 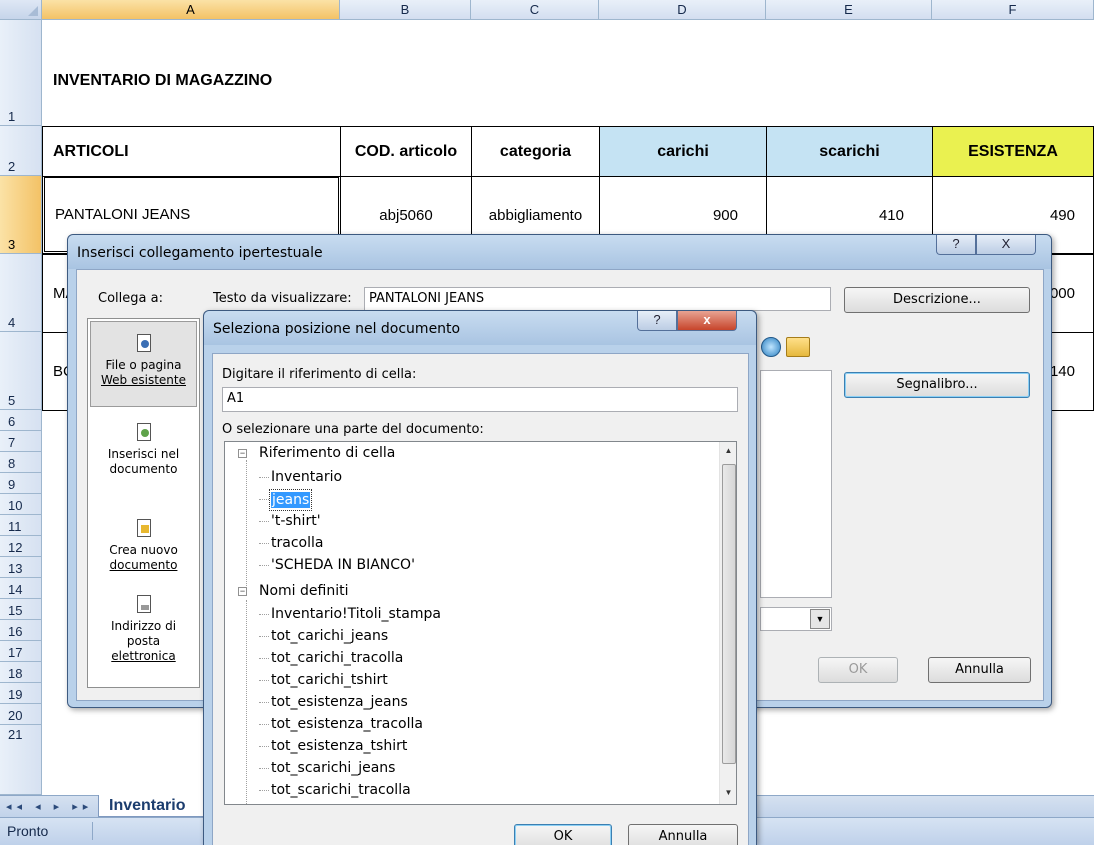 What do you see at coordinates (191, 10) in the screenshot?
I see `column-header-a: A` at bounding box center [191, 10].